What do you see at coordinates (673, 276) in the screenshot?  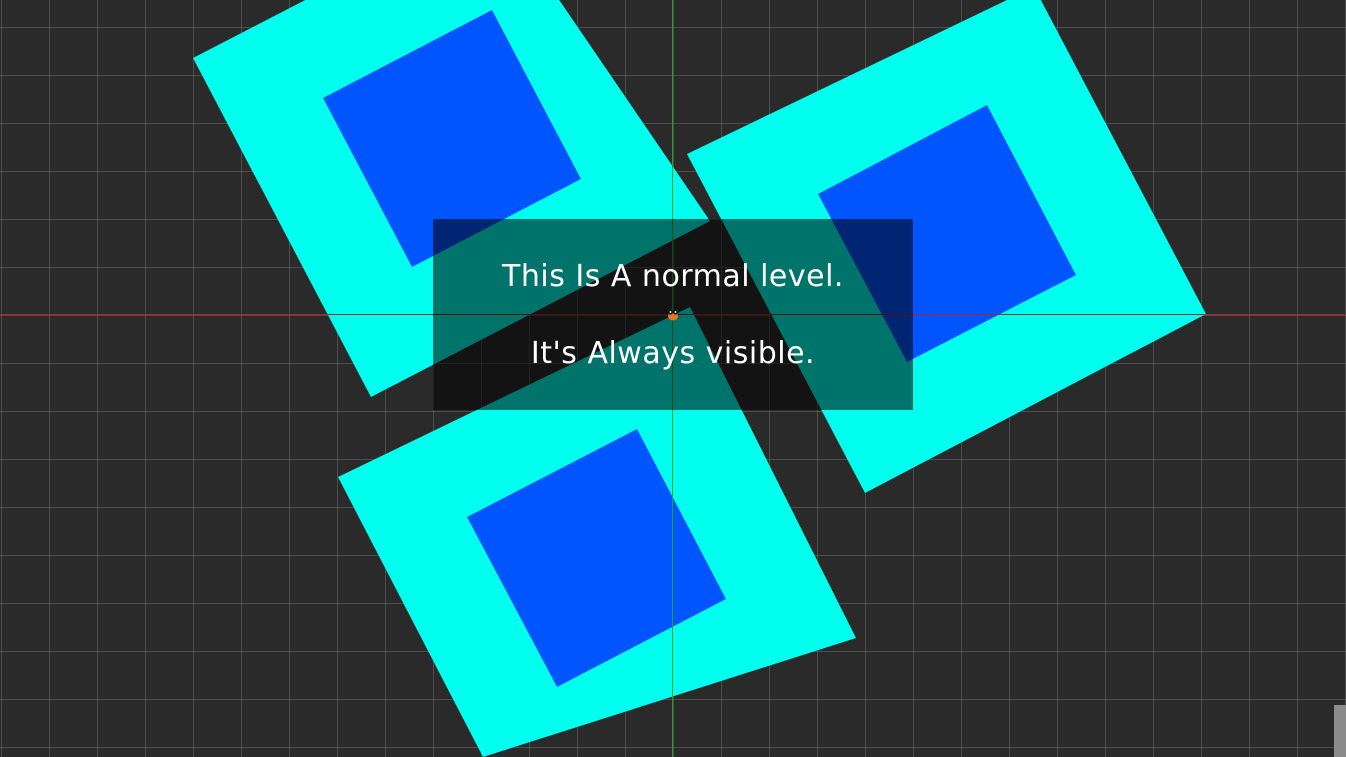 I see `message-line-1: This Is A normal level.` at bounding box center [673, 276].